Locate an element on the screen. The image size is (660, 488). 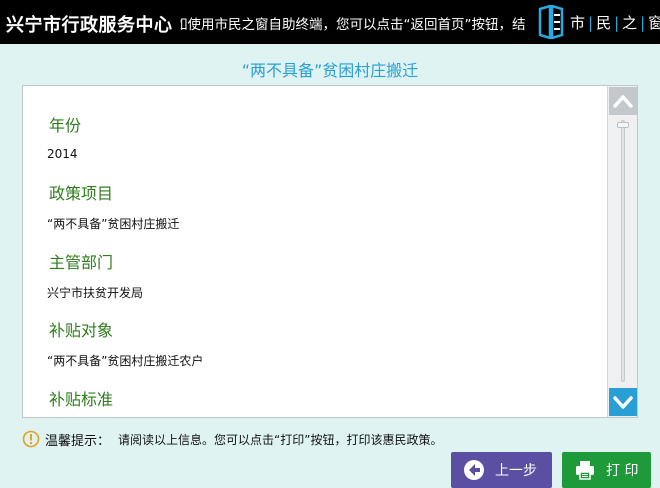
print-button: 打 印 is located at coordinates (606, 470).